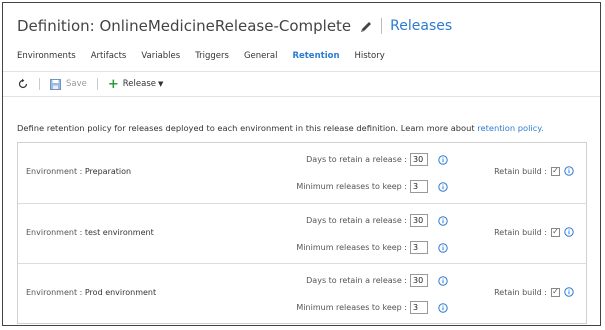  Describe the element at coordinates (108, 171) in the screenshot. I see `environment-name: Preparation` at that location.